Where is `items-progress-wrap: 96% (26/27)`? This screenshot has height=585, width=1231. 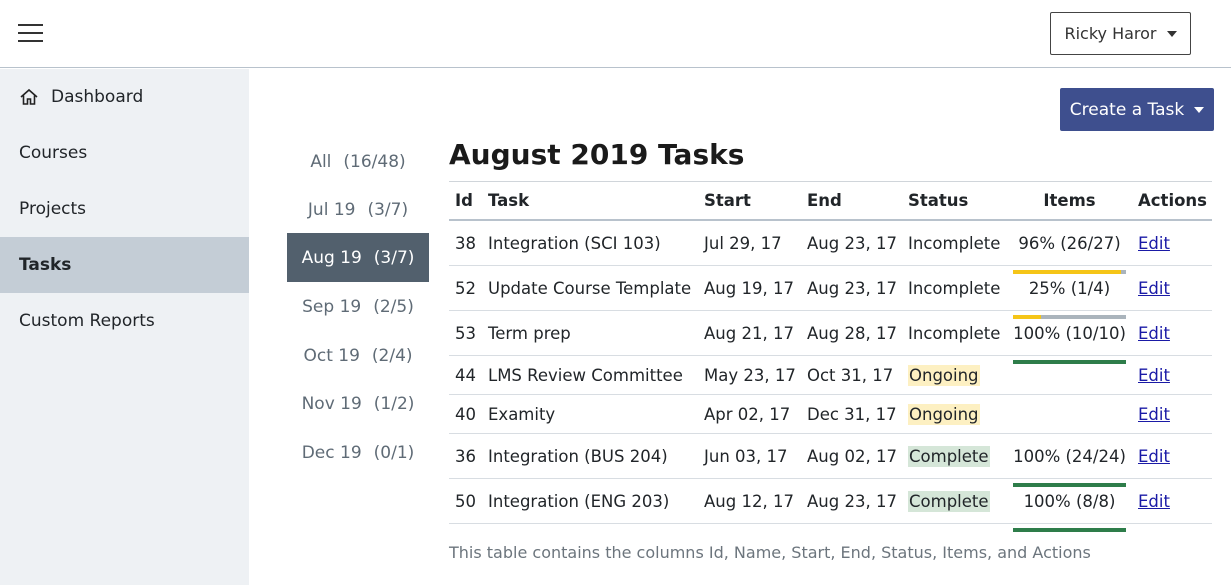
items-progress-wrap: 96% (26/27) is located at coordinates (1069, 243).